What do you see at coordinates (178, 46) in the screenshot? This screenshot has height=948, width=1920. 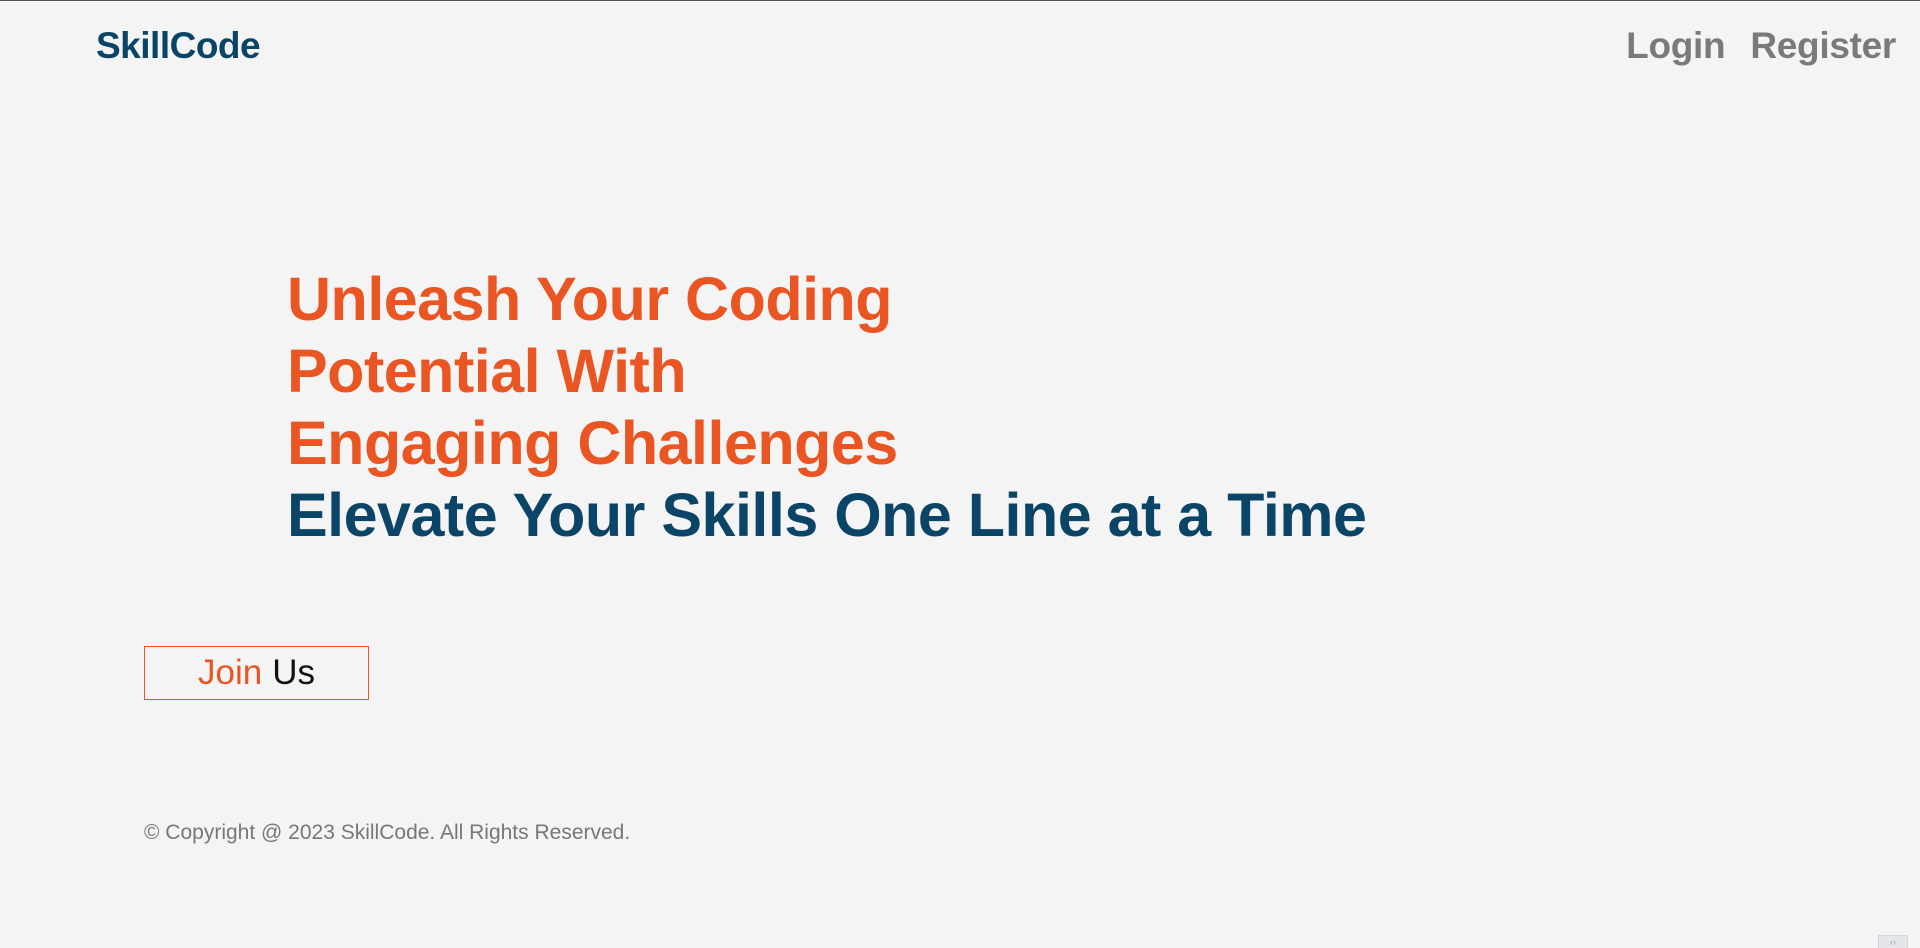 I see `brand-logo: SkillCode` at bounding box center [178, 46].